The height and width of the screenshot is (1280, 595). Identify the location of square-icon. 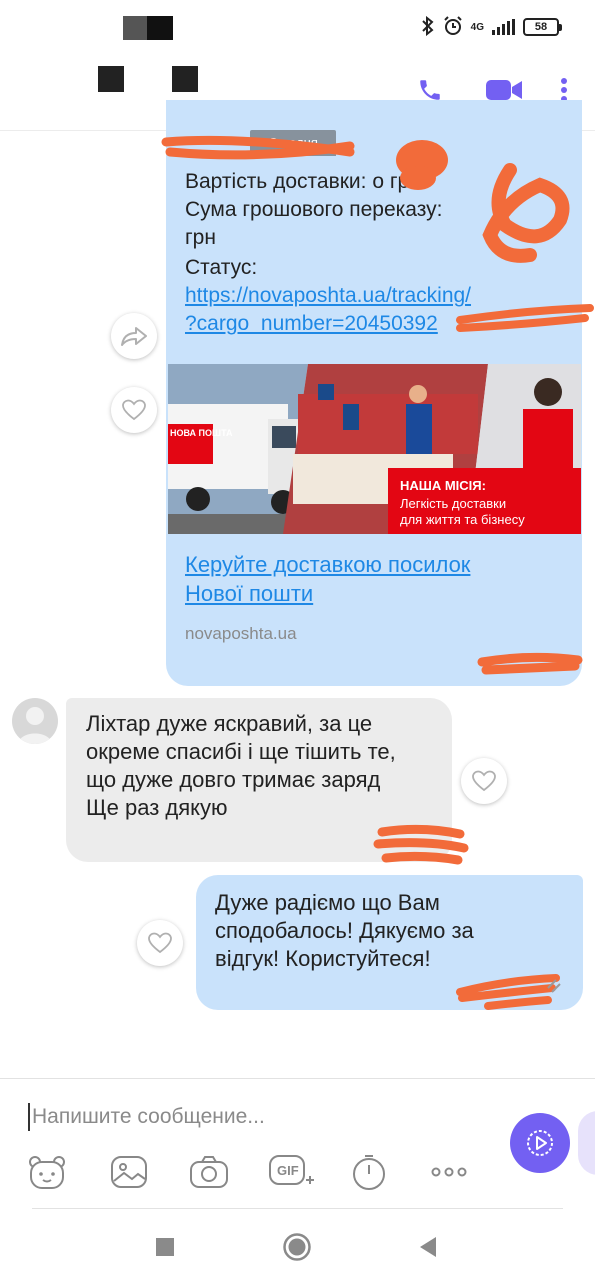
(165, 1247).